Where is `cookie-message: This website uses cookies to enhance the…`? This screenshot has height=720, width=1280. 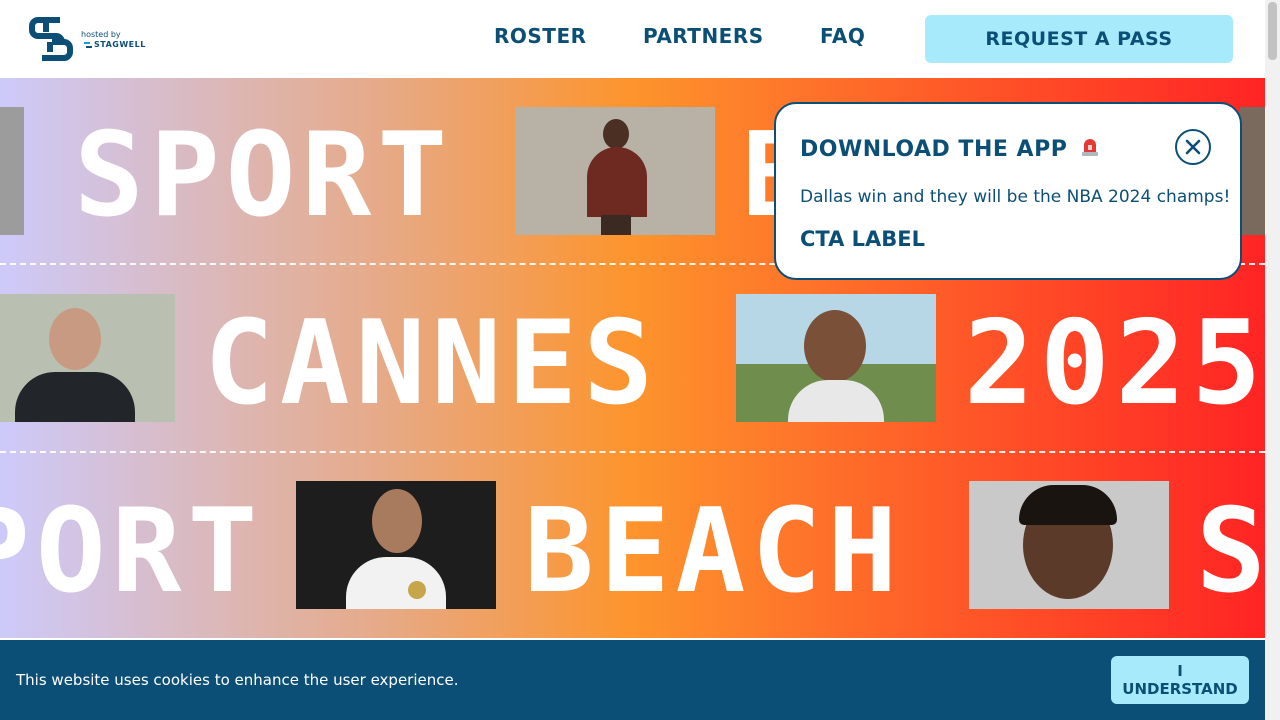
cookie-message: This website uses cookies to enhance the… is located at coordinates (237, 680).